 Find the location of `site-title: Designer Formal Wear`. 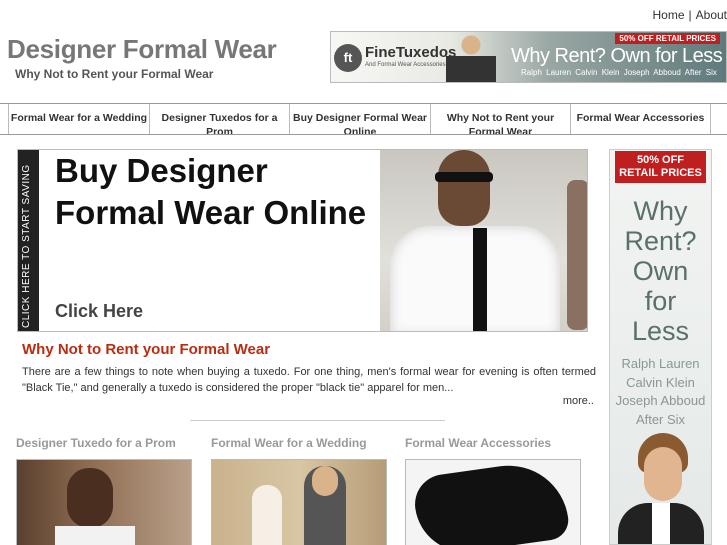

site-title: Designer Formal Wear is located at coordinates (142, 49).